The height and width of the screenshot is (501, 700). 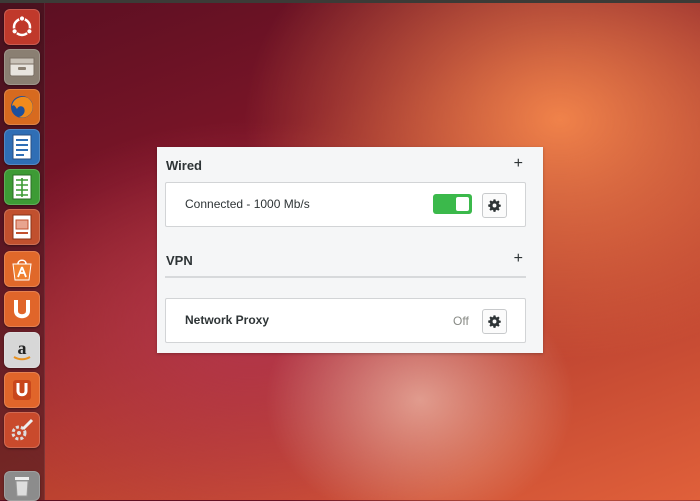 I want to click on proxy-status-label: Off, so click(x=461, y=321).